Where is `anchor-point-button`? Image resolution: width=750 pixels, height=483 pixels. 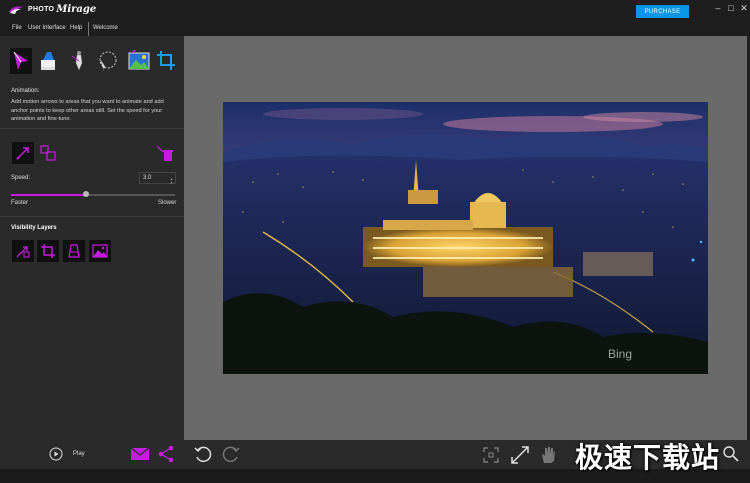 anchor-point-button is located at coordinates (48, 153).